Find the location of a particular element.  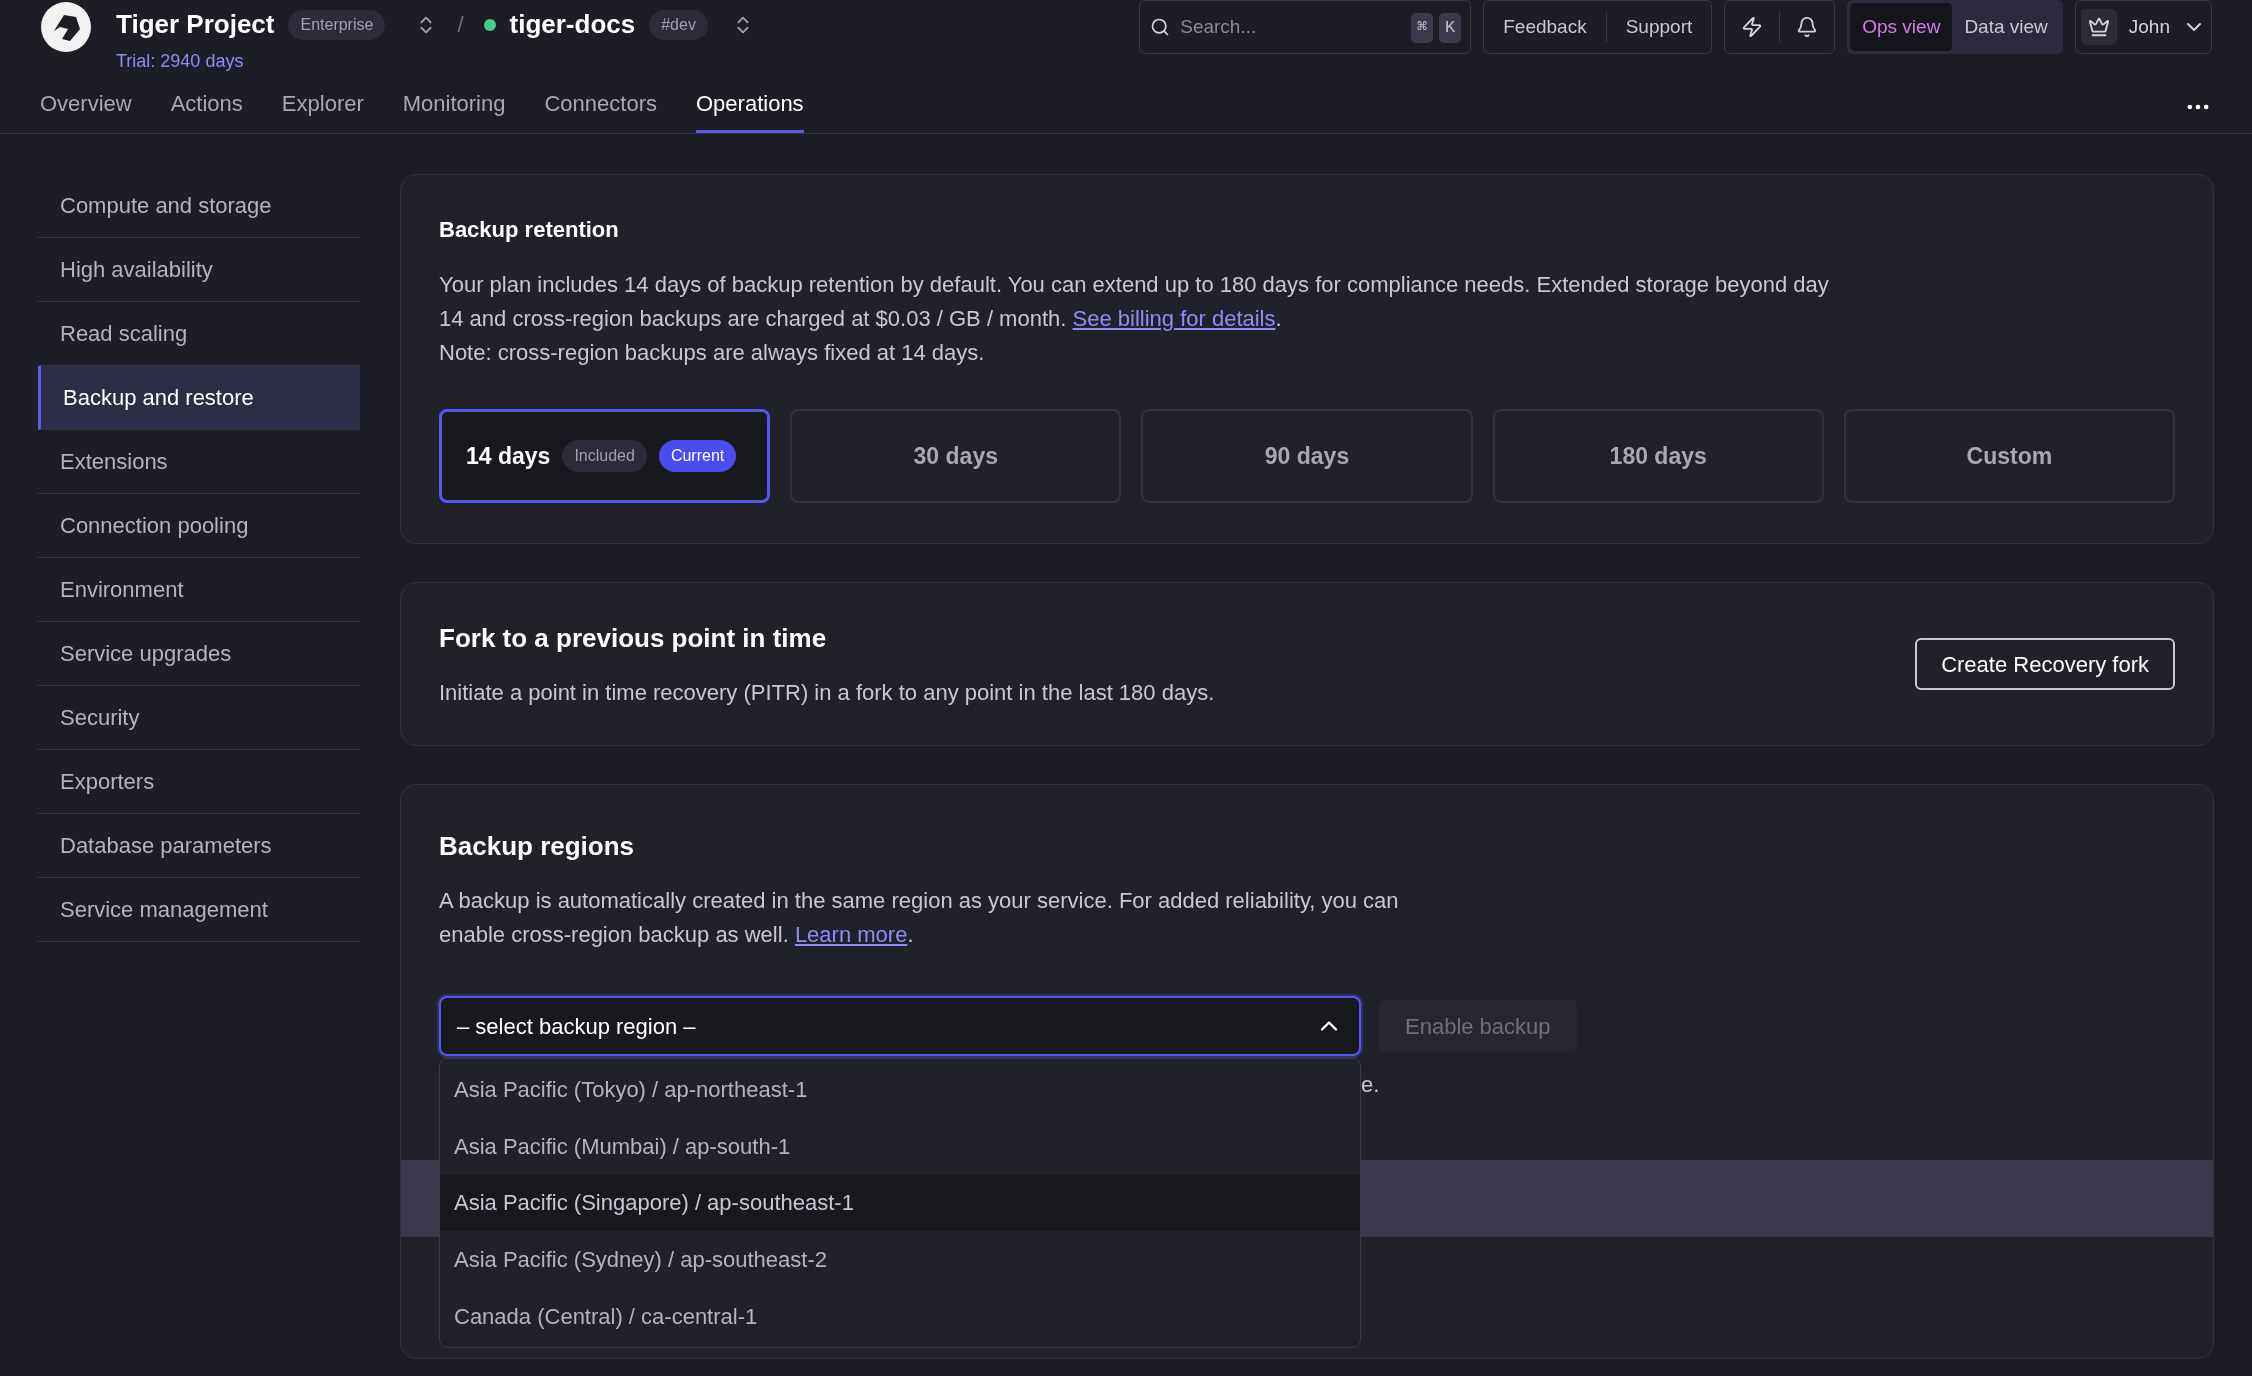

nav-tab: Connectors is located at coordinates (600, 110).